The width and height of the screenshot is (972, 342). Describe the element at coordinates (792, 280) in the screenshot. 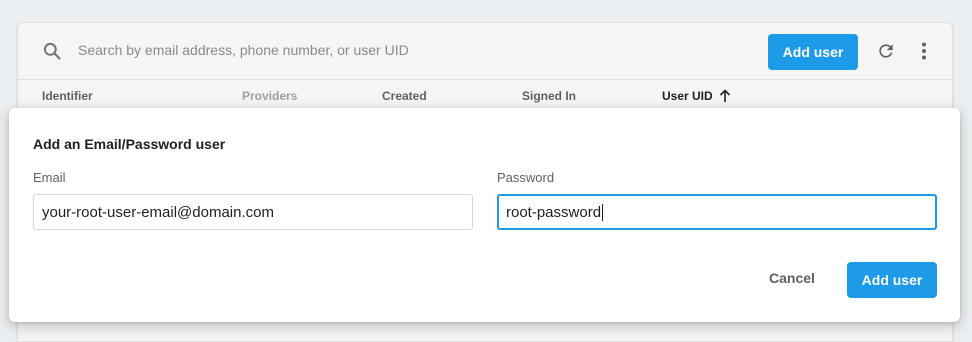

I see `cancel-button: Cancel` at that location.